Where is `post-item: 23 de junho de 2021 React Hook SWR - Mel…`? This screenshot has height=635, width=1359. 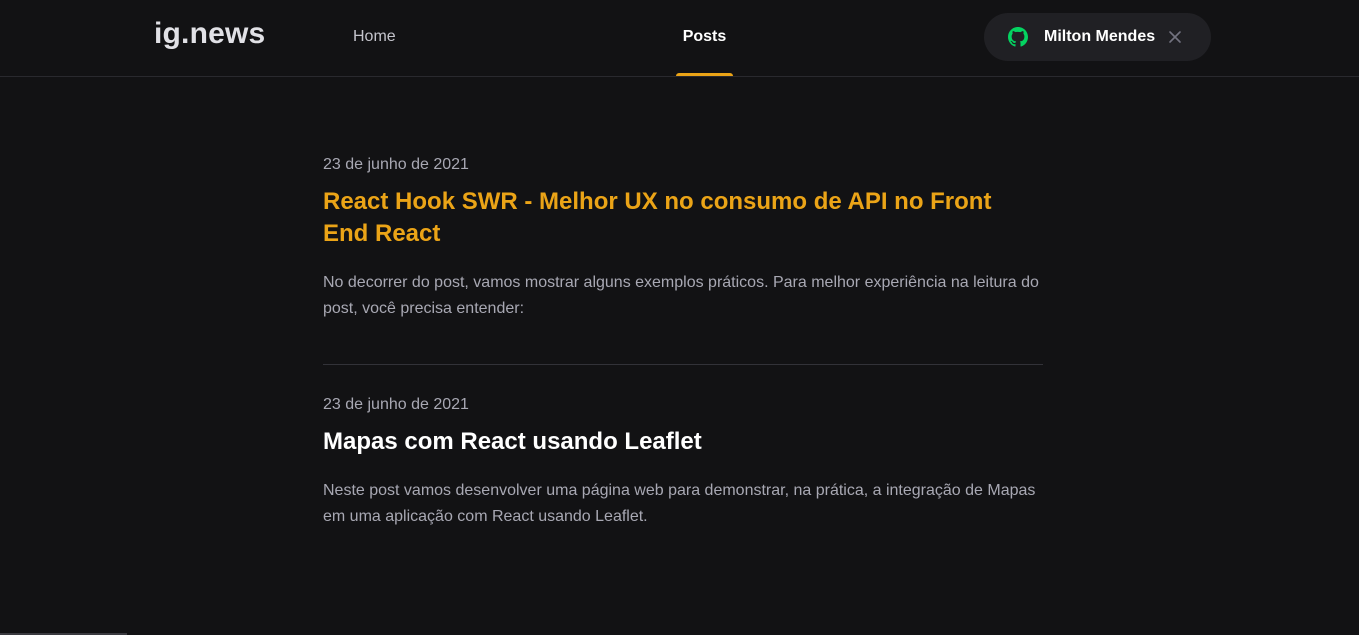
post-item: 23 de junho de 2021 React Hook SWR - Mel… is located at coordinates (683, 239).